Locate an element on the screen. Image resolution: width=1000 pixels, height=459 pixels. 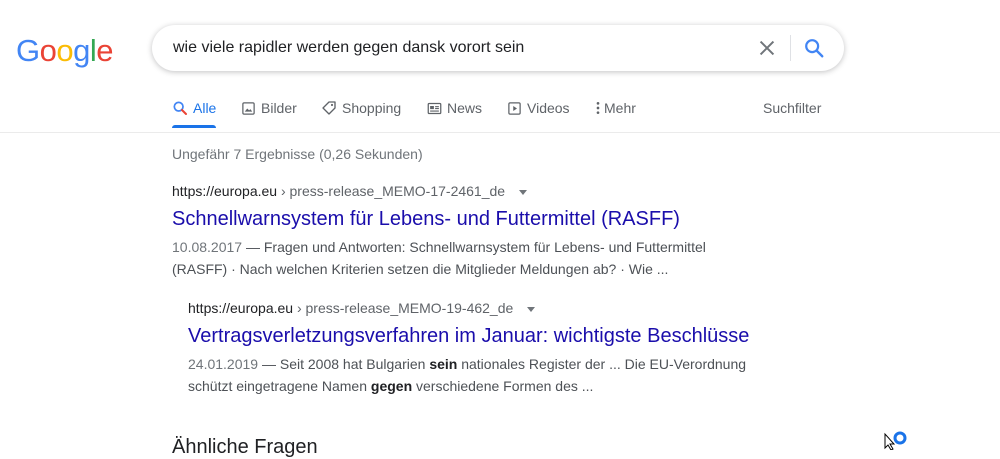
loading-cursor-icon is located at coordinates (895, 440).